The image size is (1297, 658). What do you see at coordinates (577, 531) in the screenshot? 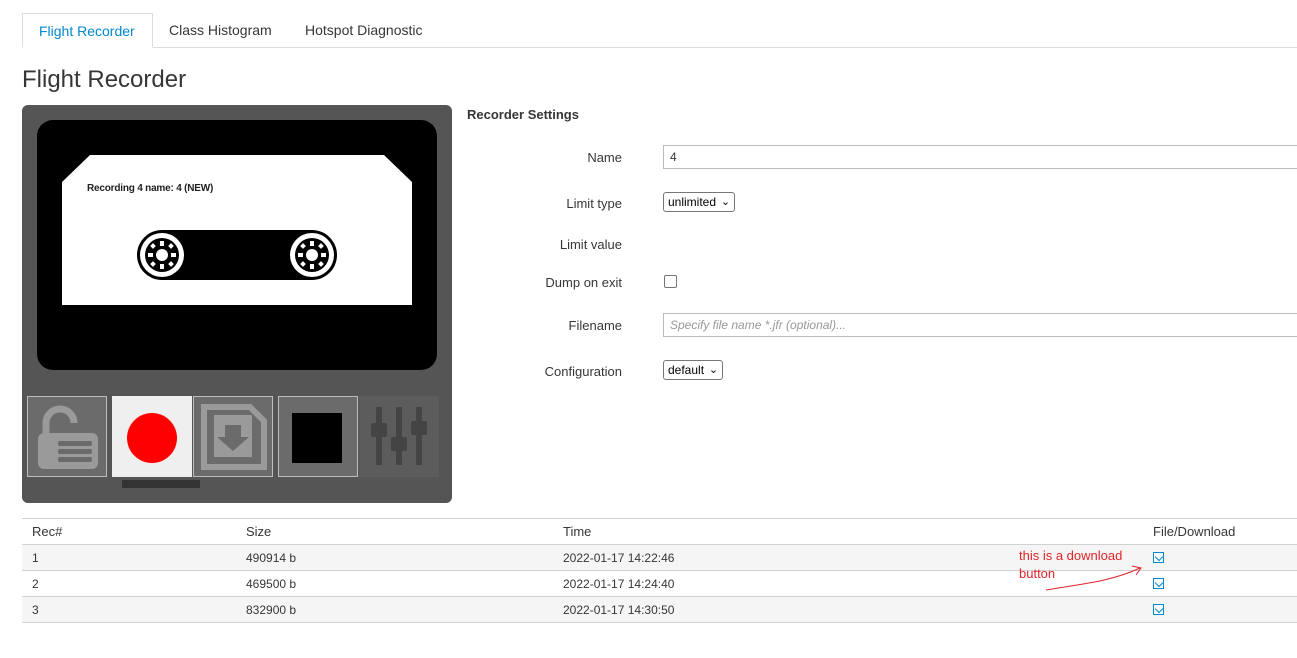
I see `header-time: Time` at bounding box center [577, 531].